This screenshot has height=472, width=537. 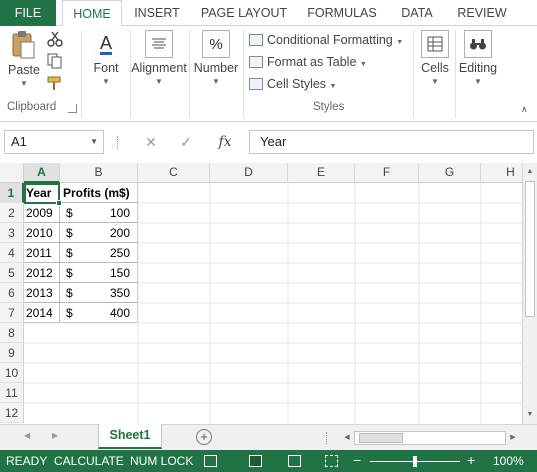 What do you see at coordinates (268, 437) in the screenshot?
I see `sheet-tab-bar: ◀ ▶ Sheet1 + ◀ ▶` at bounding box center [268, 437].